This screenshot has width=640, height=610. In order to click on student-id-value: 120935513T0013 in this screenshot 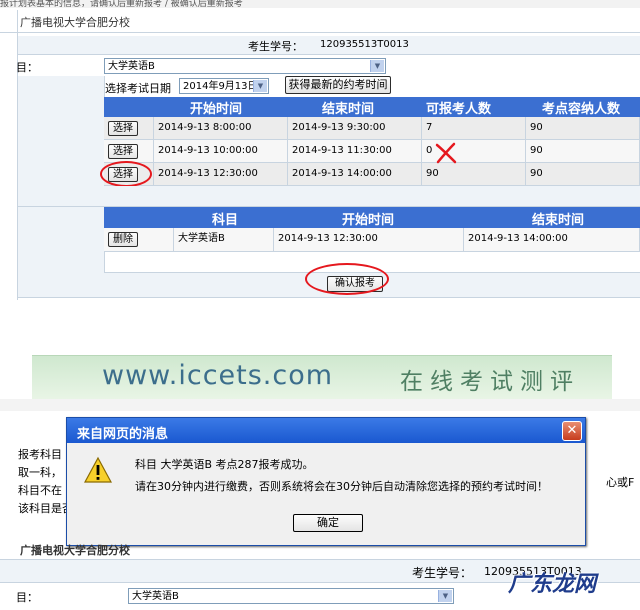, I will do `click(364, 44)`.